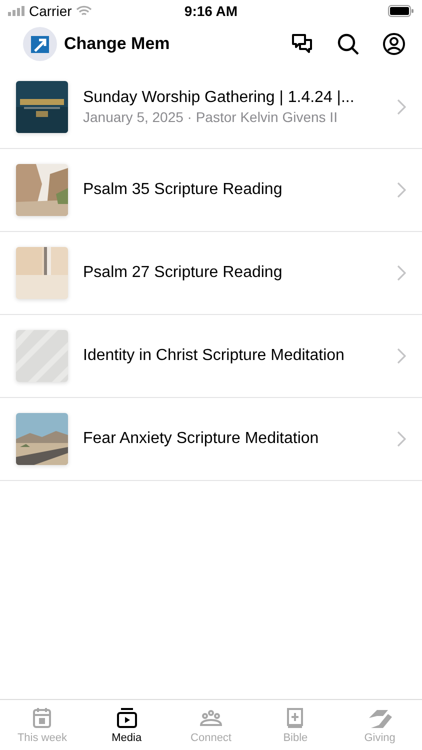 This screenshot has height=750, width=422. What do you see at coordinates (16, 11) in the screenshot?
I see `signal-icon` at bounding box center [16, 11].